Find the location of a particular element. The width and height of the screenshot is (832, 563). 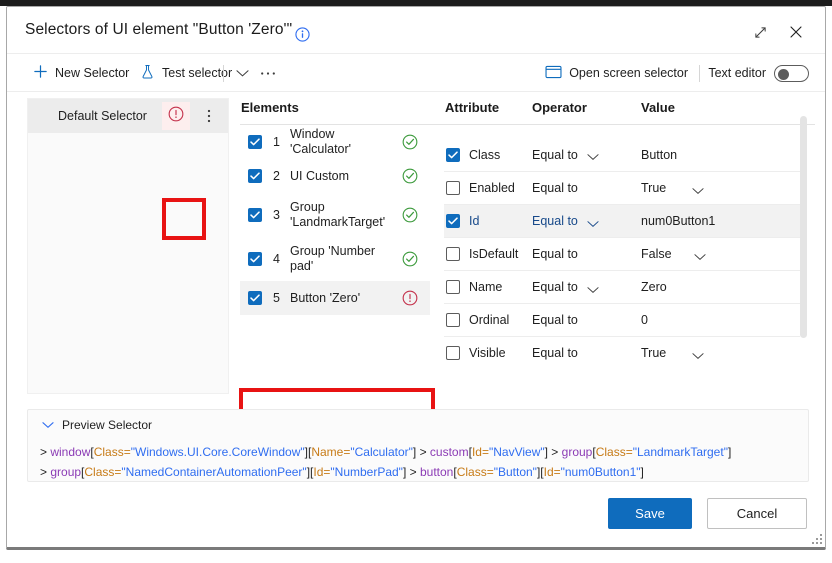

attribute-row-visible: Visible Equal to True is located at coordinates (622, 352).